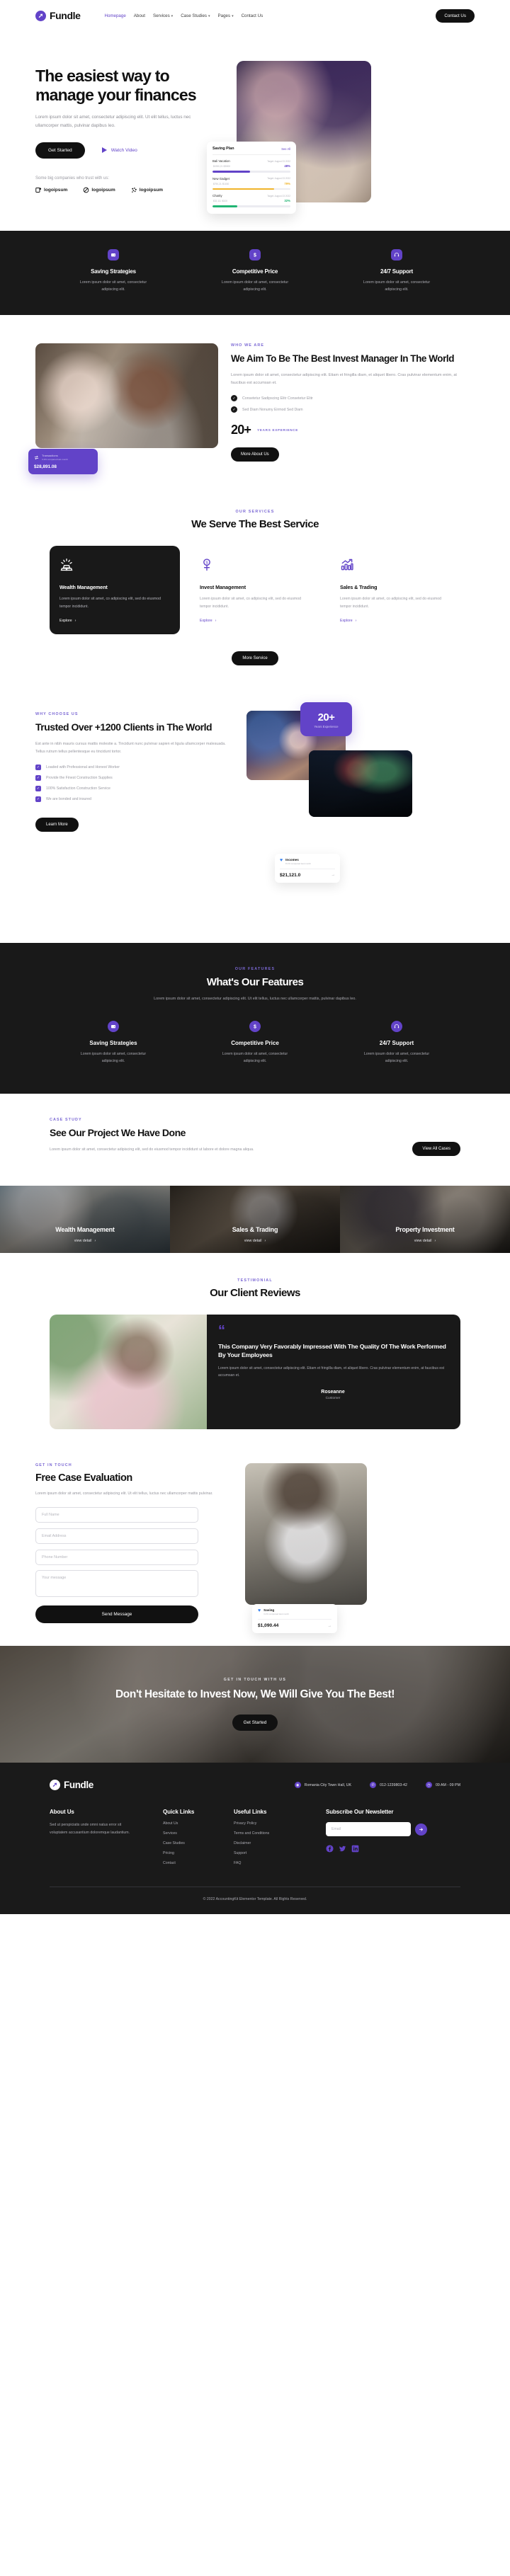  Describe the element at coordinates (116, 1584) in the screenshot. I see `message-textarea` at that location.